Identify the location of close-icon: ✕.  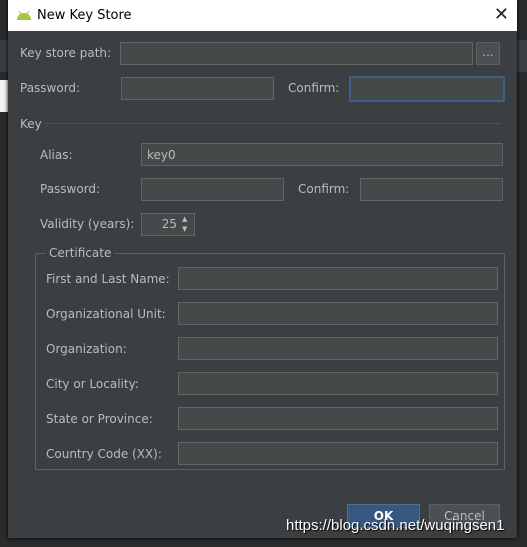
(501, 14).